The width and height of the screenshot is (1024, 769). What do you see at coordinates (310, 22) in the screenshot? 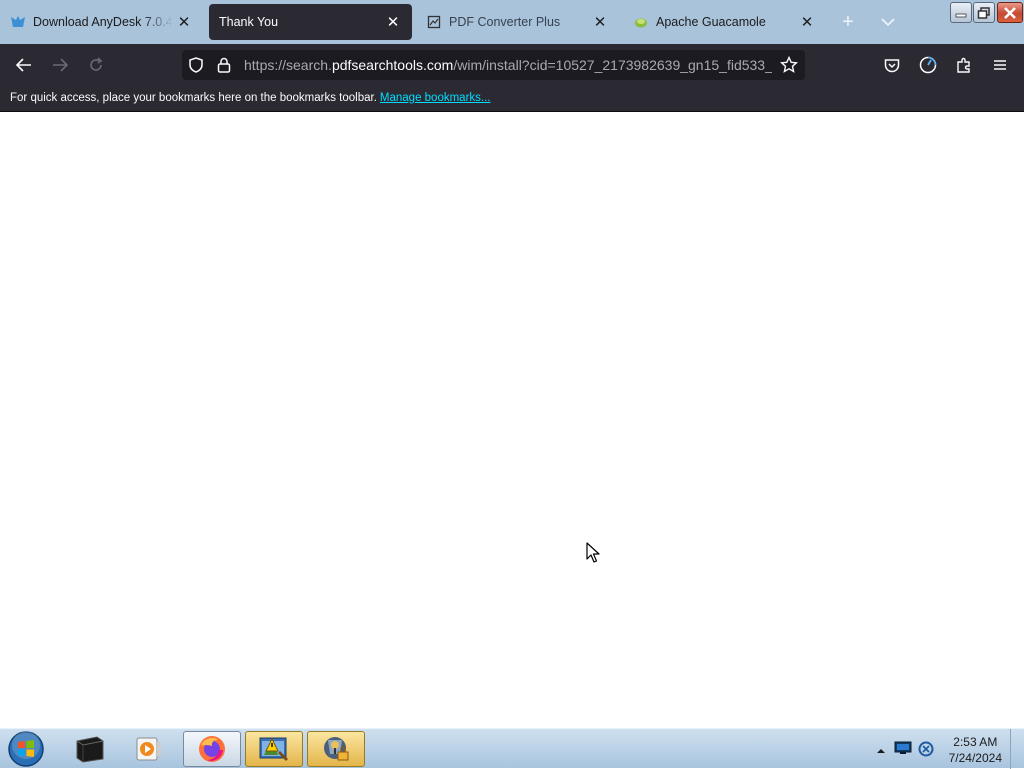
I see `tab-thank-you: Thank You ✕` at bounding box center [310, 22].